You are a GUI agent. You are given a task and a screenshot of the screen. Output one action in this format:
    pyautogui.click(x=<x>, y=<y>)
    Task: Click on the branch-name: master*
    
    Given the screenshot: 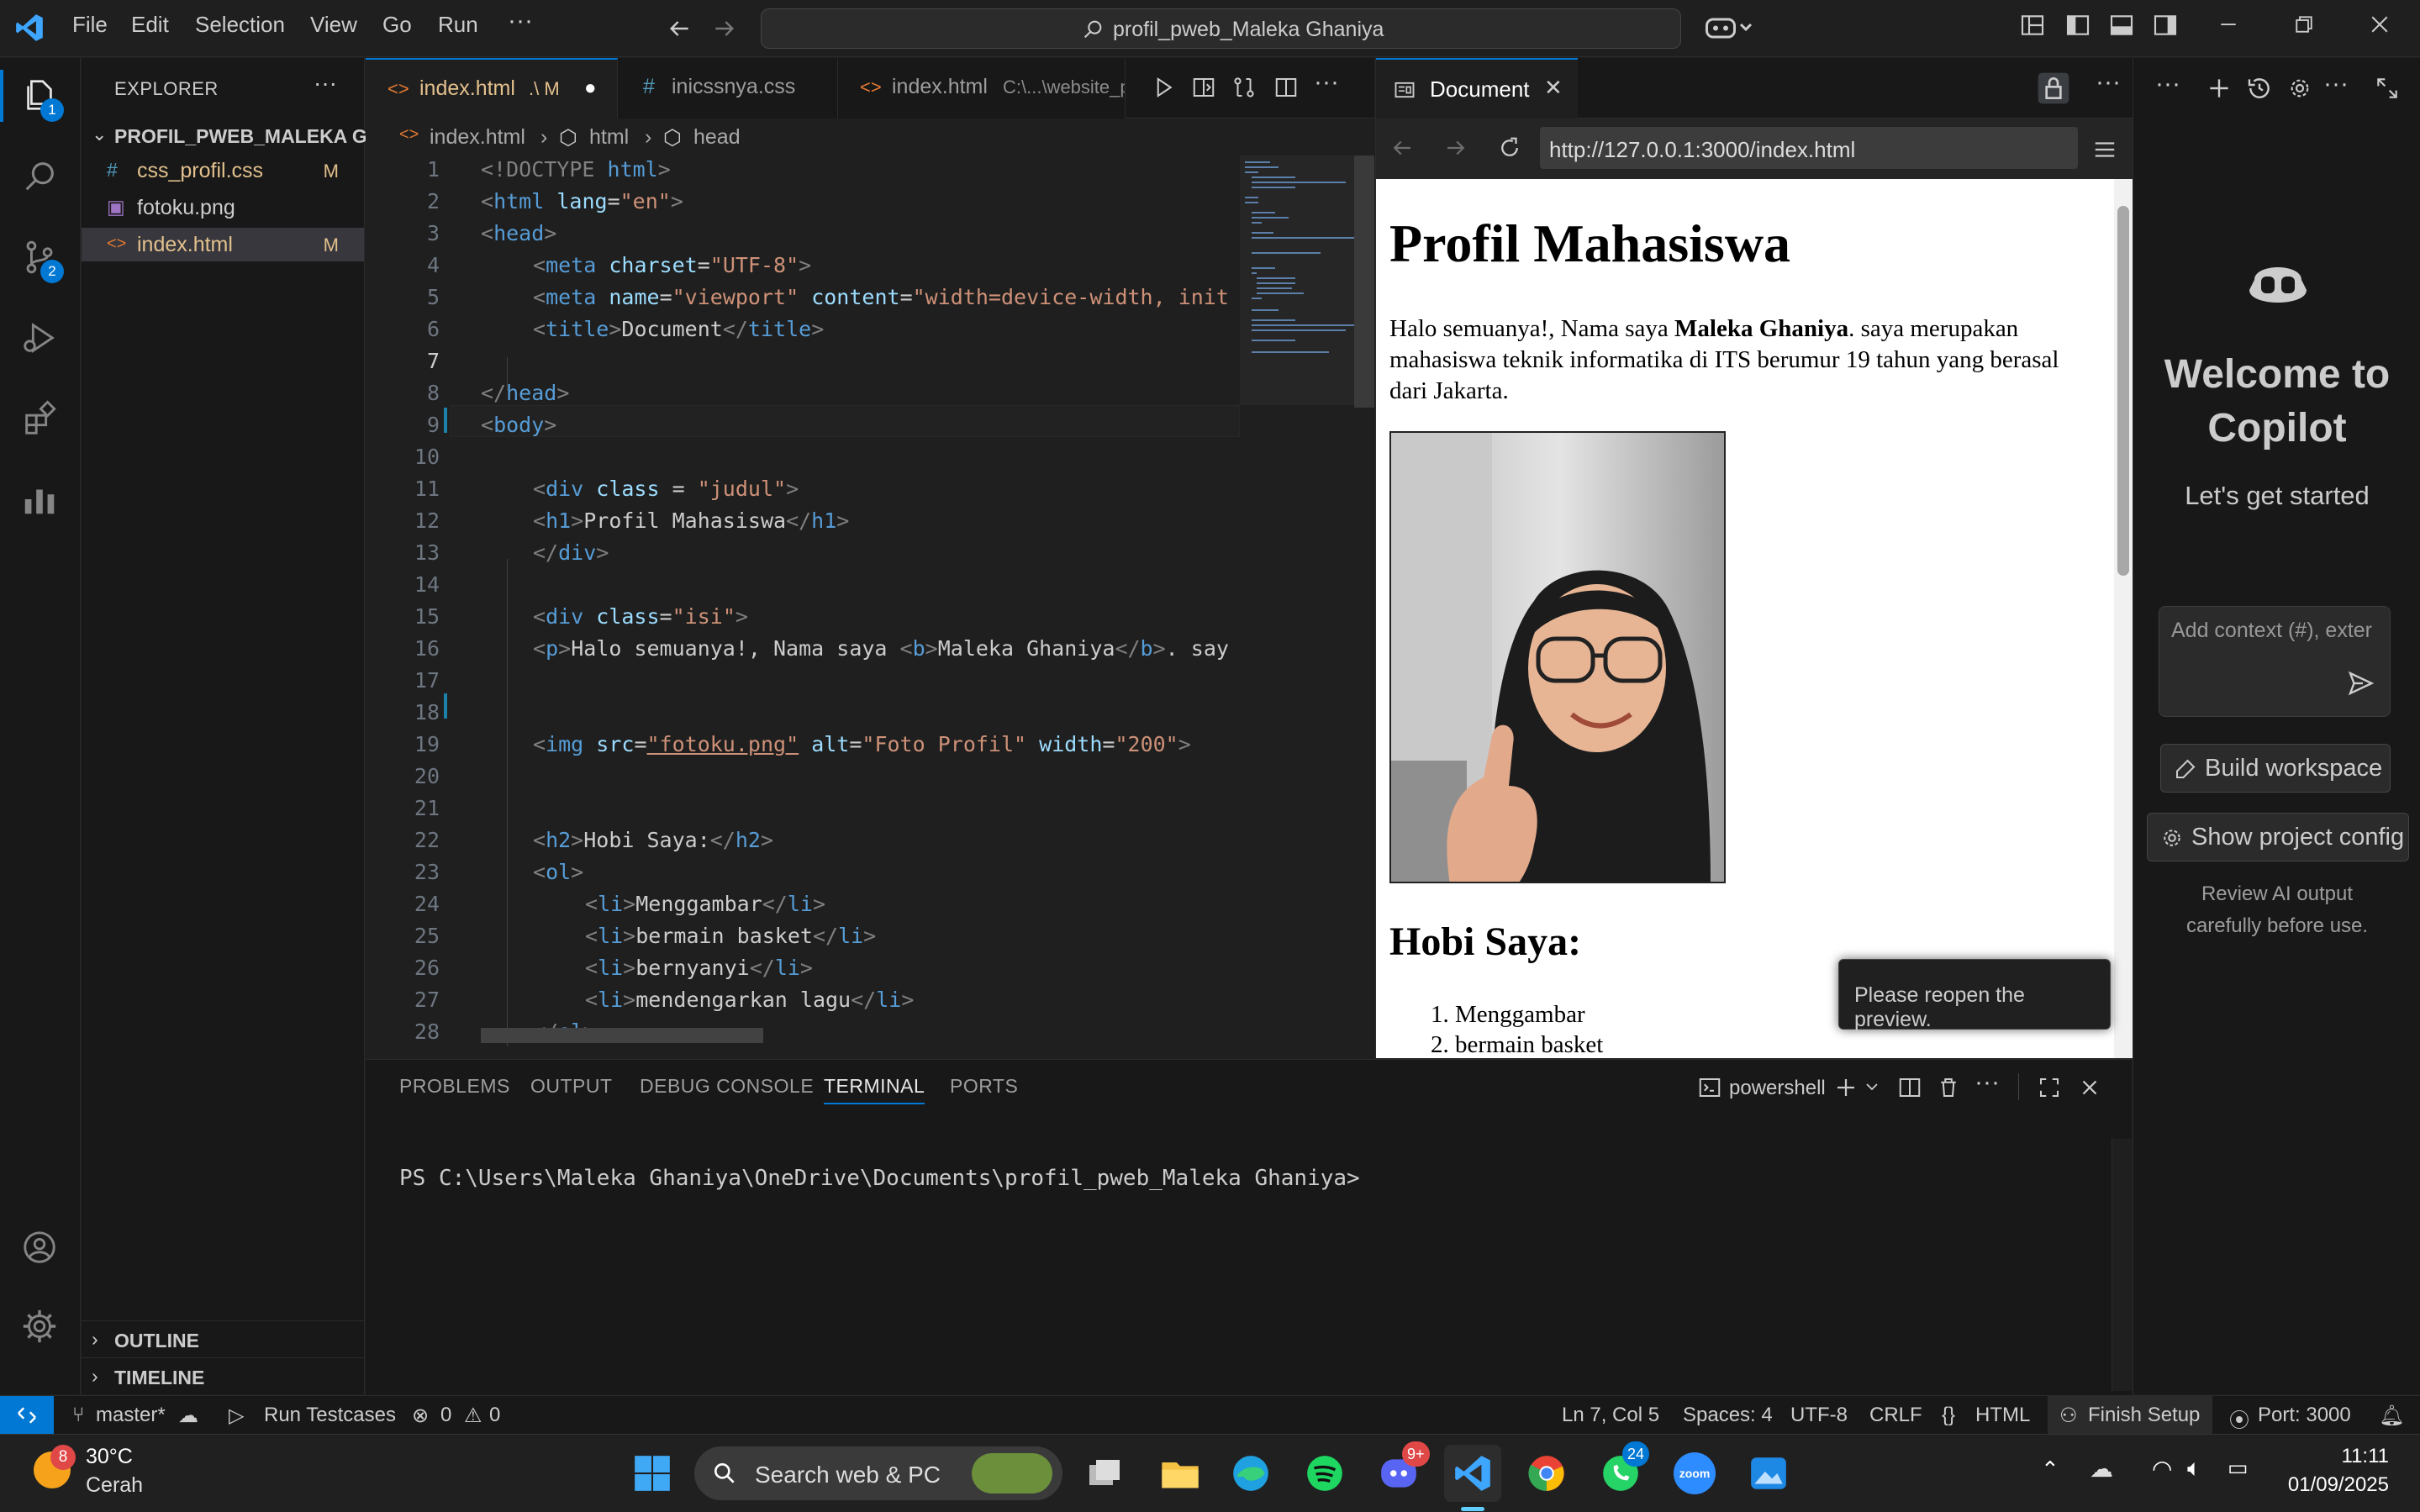 What is the action you would take?
    pyautogui.click(x=131, y=1415)
    